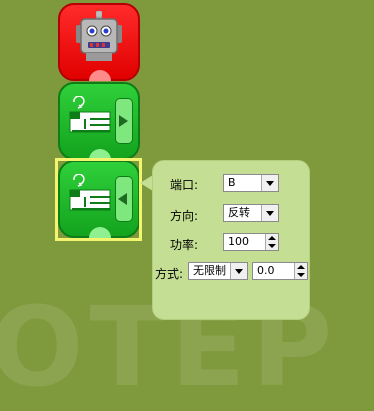  Describe the element at coordinates (239, 212) in the screenshot. I see `direction-value: 反转` at that location.